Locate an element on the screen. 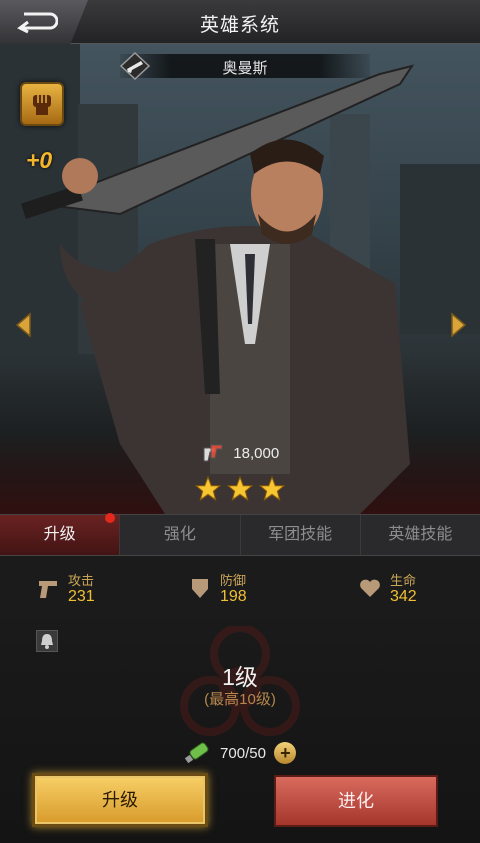  hero-level: 1级 is located at coordinates (240, 677).